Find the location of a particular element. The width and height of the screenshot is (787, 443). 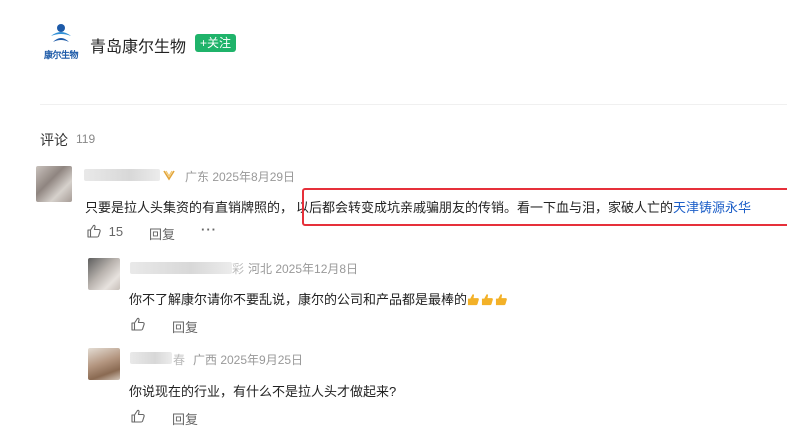

comments-count: 119 is located at coordinates (86, 139).